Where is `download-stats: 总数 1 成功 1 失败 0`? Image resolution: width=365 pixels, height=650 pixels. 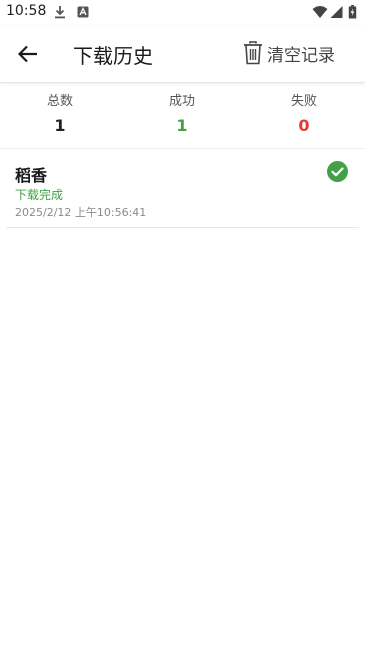 download-stats: 总数 1 成功 1 失败 0 is located at coordinates (182, 115).